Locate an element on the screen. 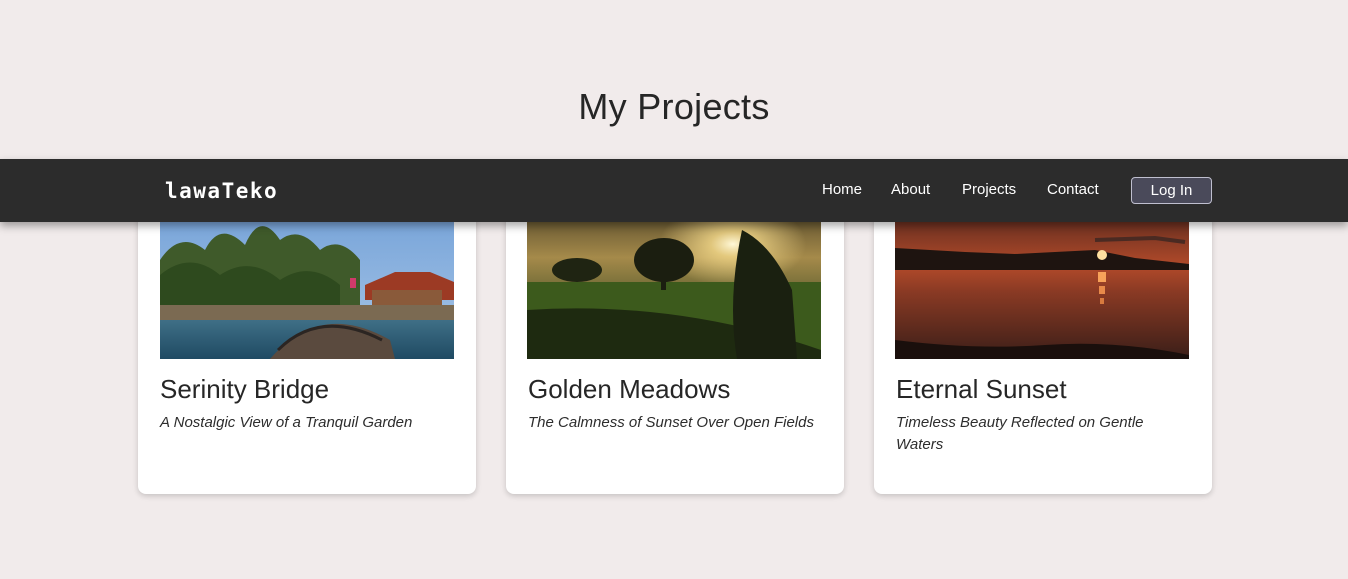 The width and height of the screenshot is (1348, 579). project-title: Golden Meadows is located at coordinates (629, 389).